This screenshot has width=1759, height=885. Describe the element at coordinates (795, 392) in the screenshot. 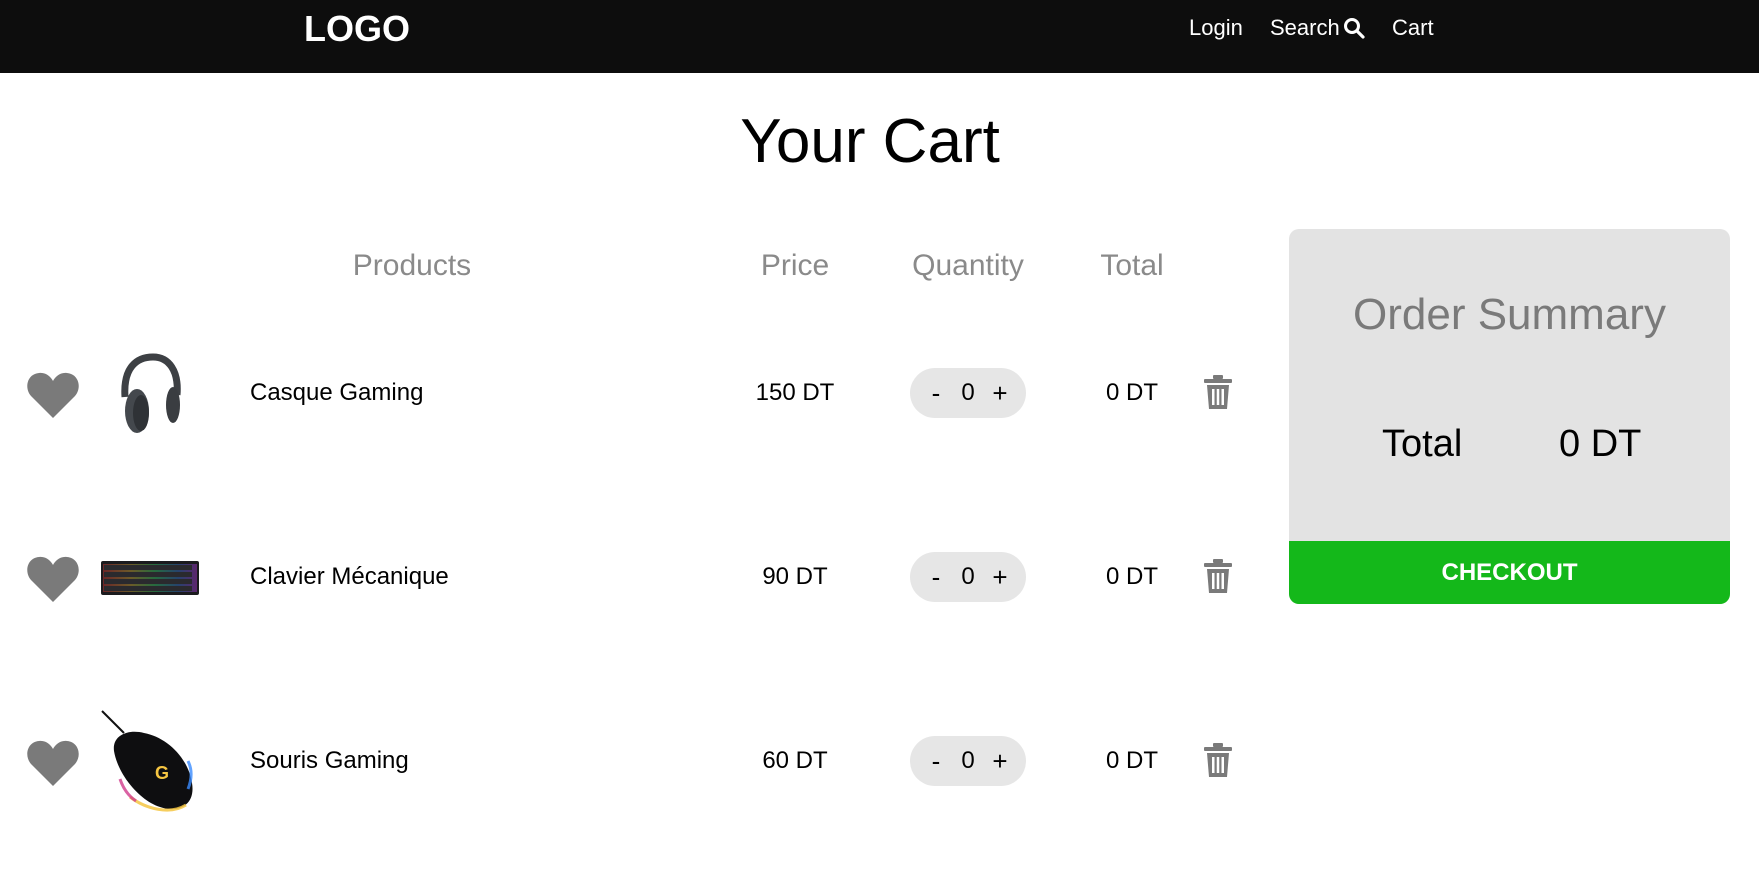

I see `product-price: 150 DT` at that location.